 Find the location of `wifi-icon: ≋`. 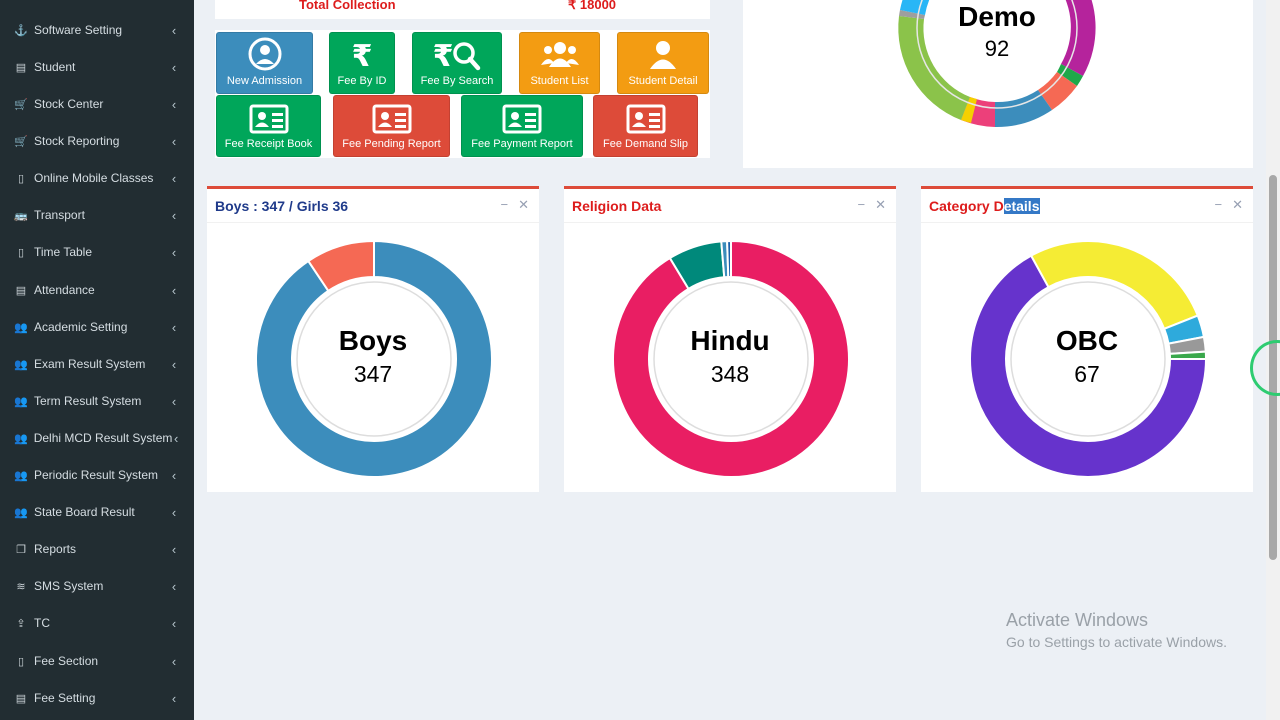

wifi-icon: ≋ is located at coordinates (21, 586).